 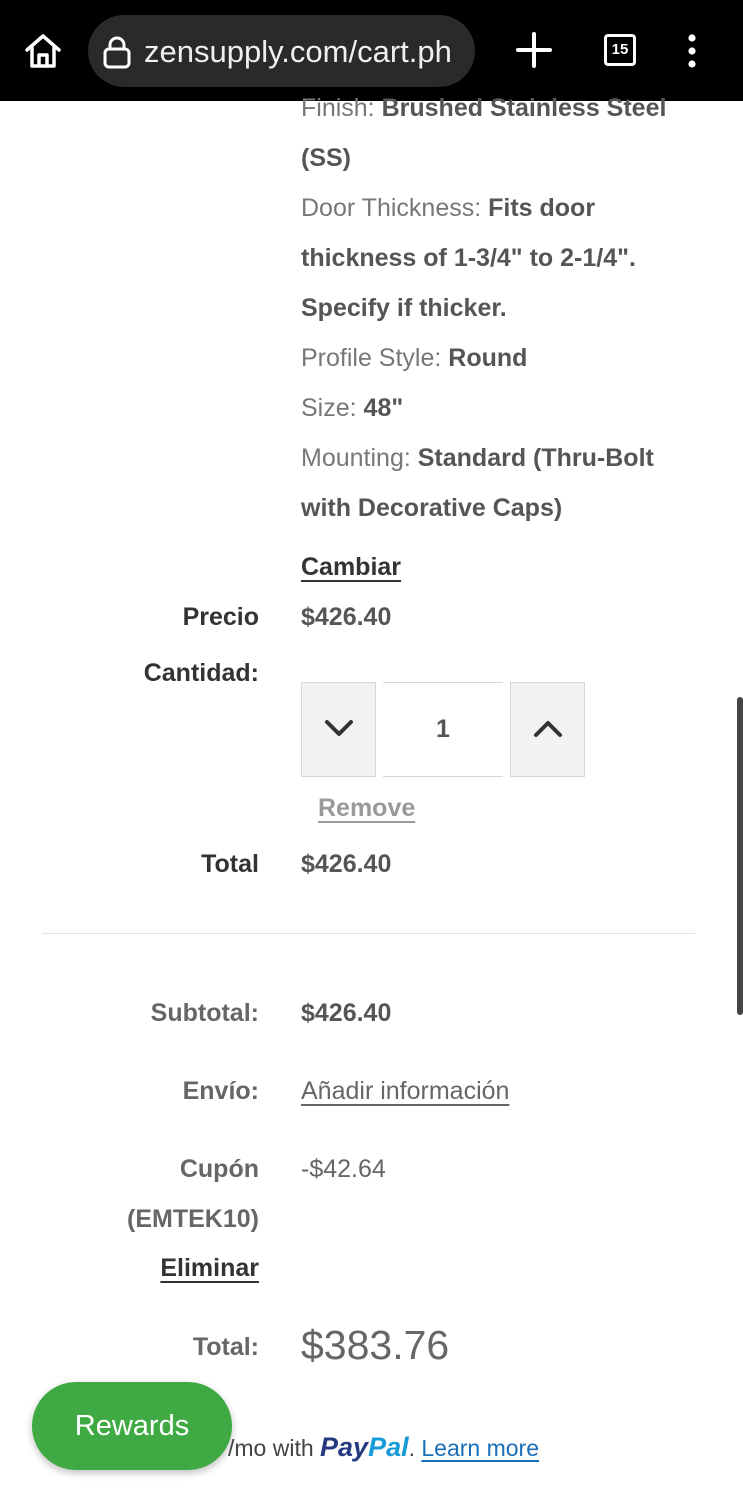 I want to click on option-mounting-cont: with Decorative Caps), so click(x=432, y=508).